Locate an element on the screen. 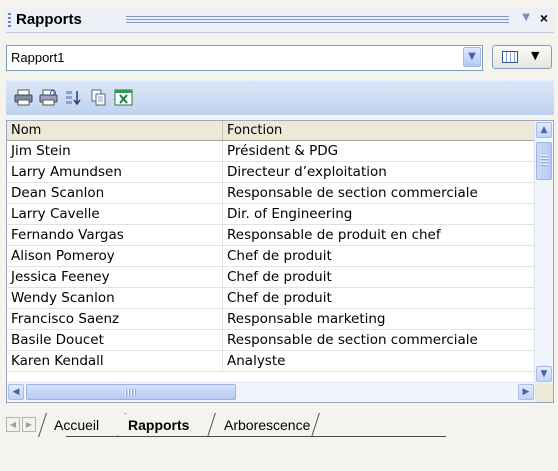  cell-nom: Fernando Vargas is located at coordinates (115, 235).